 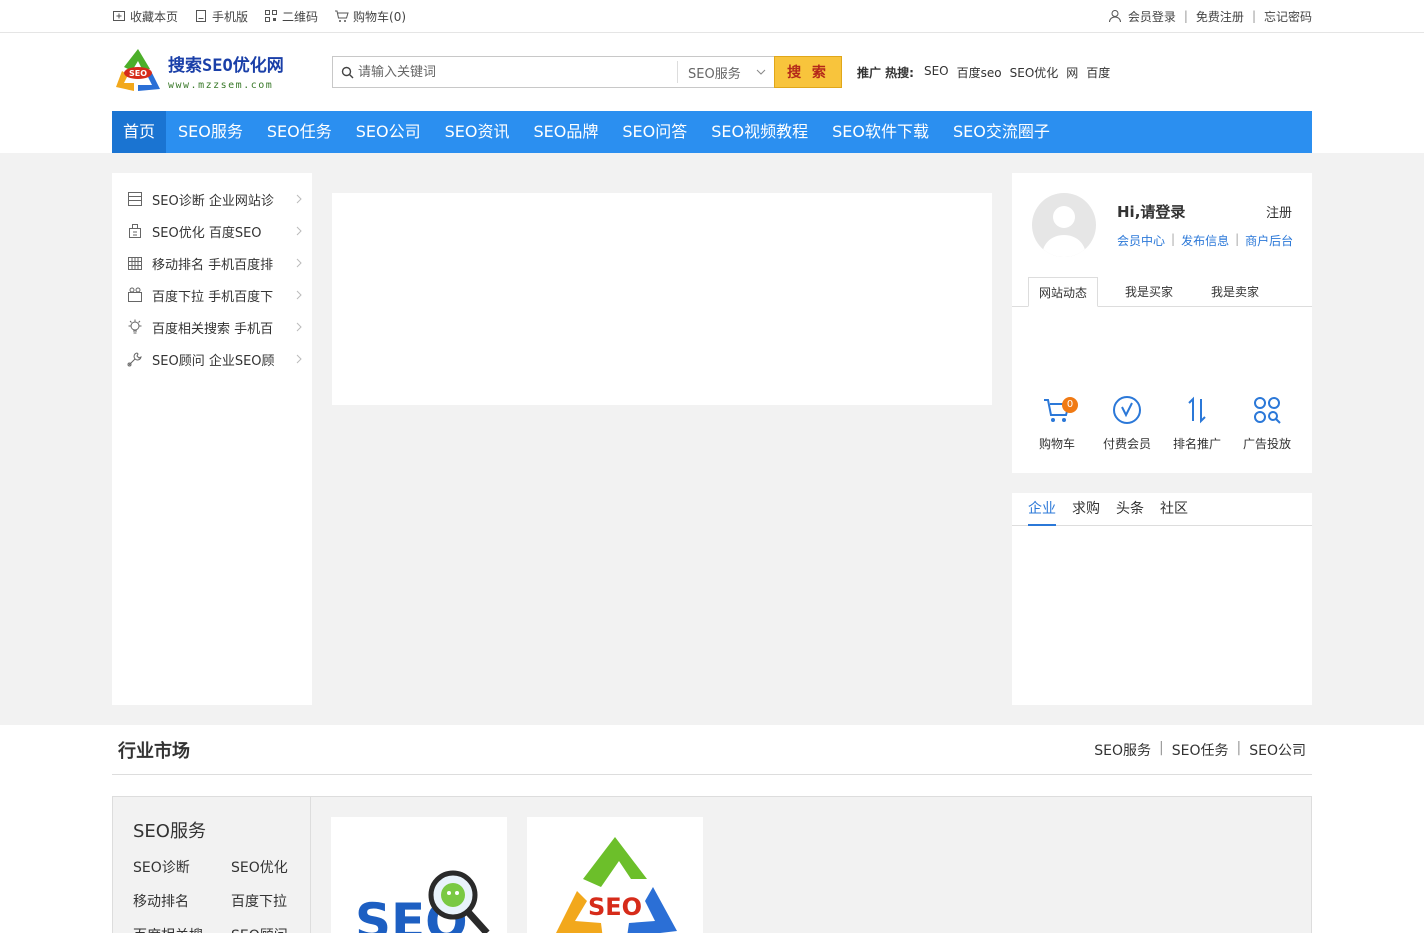 What do you see at coordinates (979, 72) in the screenshot?
I see `hot-word: 百度seo` at bounding box center [979, 72].